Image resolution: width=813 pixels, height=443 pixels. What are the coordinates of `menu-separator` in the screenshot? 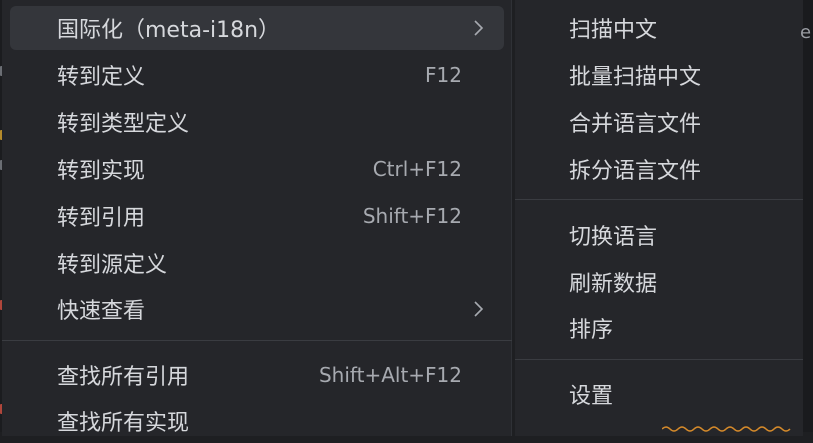 It's located at (257, 340).